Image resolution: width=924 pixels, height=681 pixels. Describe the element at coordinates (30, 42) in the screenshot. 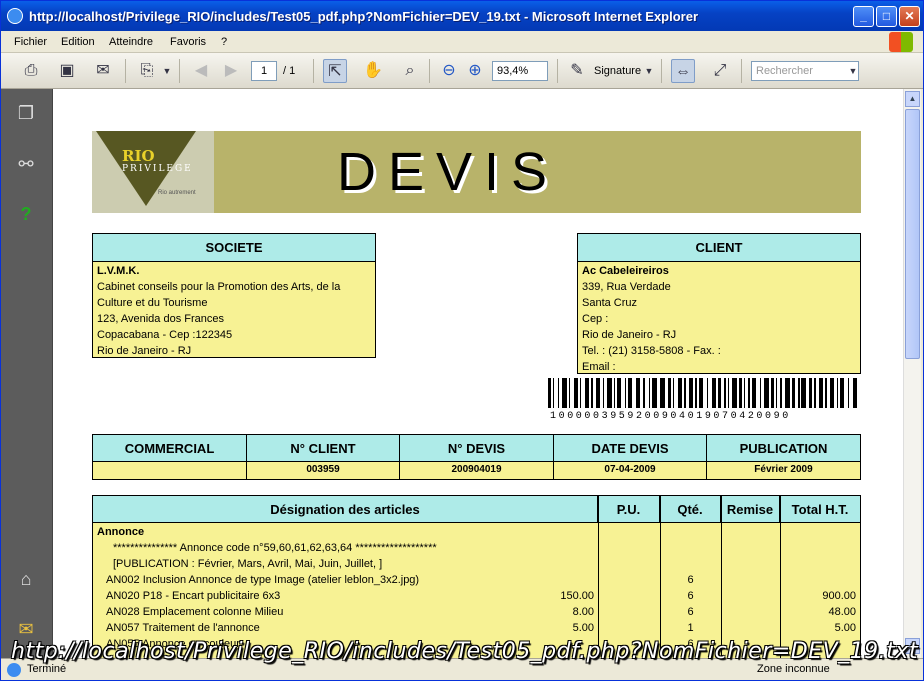

I see `menu-fichier: Fichier` at that location.